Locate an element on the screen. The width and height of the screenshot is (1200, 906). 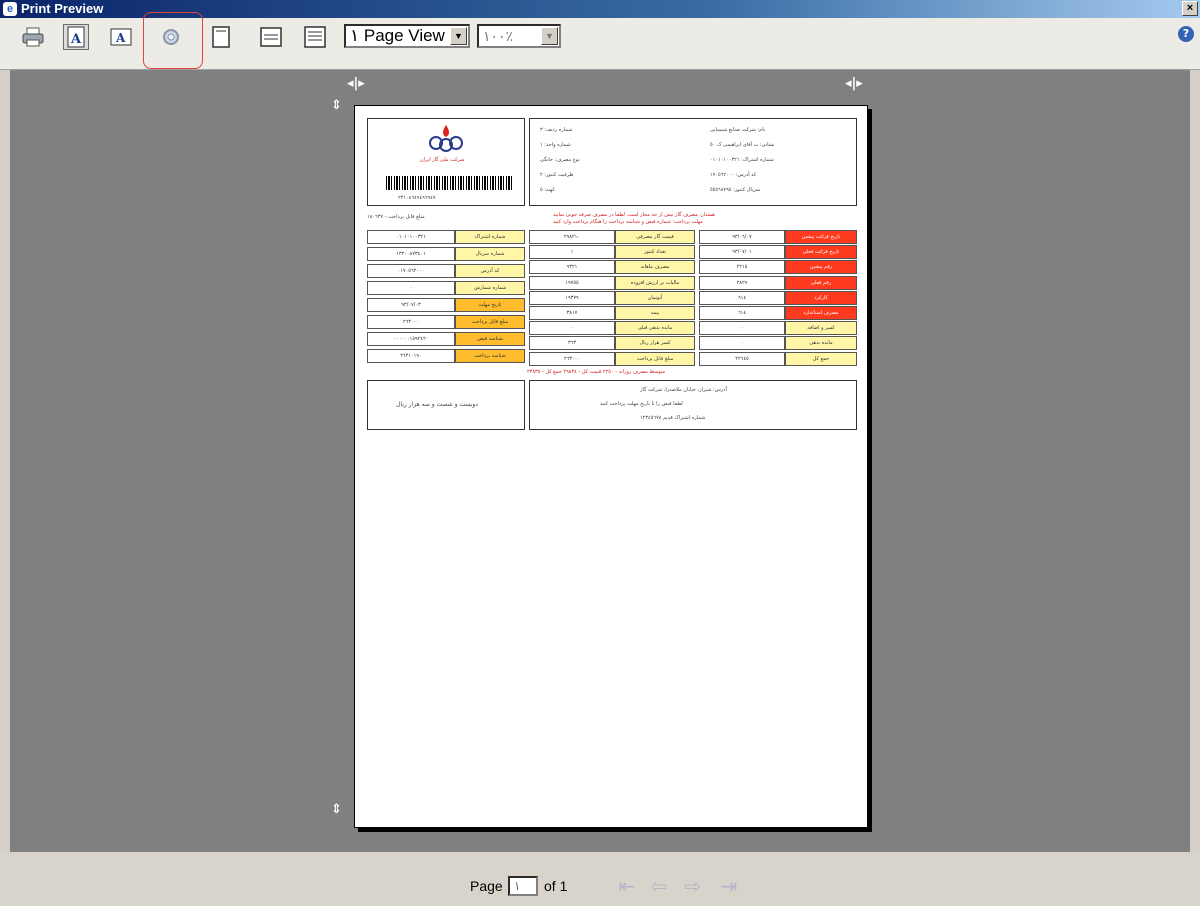
invoice-row-value: ٢٩٨٢١٠ is located at coordinates (572, 237).